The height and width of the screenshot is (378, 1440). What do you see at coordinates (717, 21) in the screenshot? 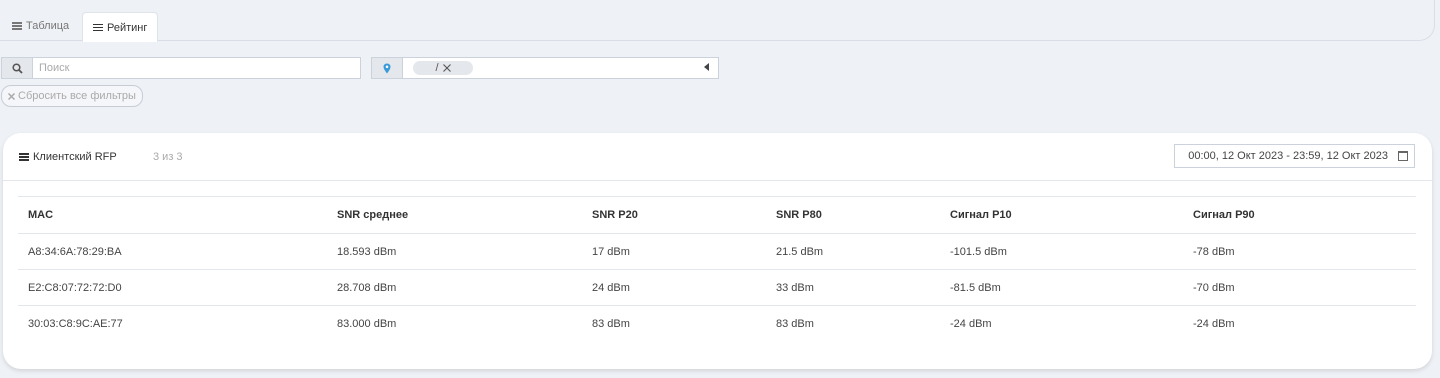
I see `tabs-bar: Таблица Рейтинг` at bounding box center [717, 21].